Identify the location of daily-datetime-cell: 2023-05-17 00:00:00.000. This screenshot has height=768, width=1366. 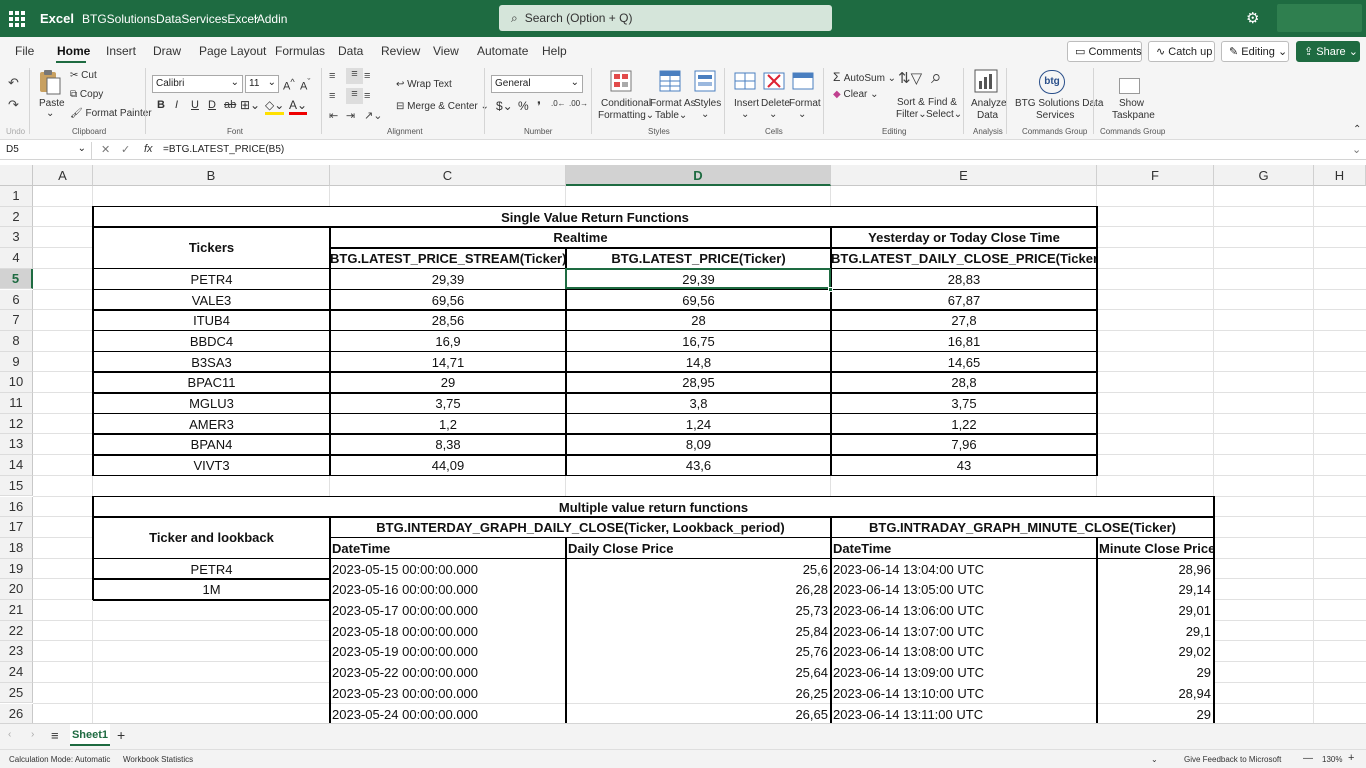
(448, 610).